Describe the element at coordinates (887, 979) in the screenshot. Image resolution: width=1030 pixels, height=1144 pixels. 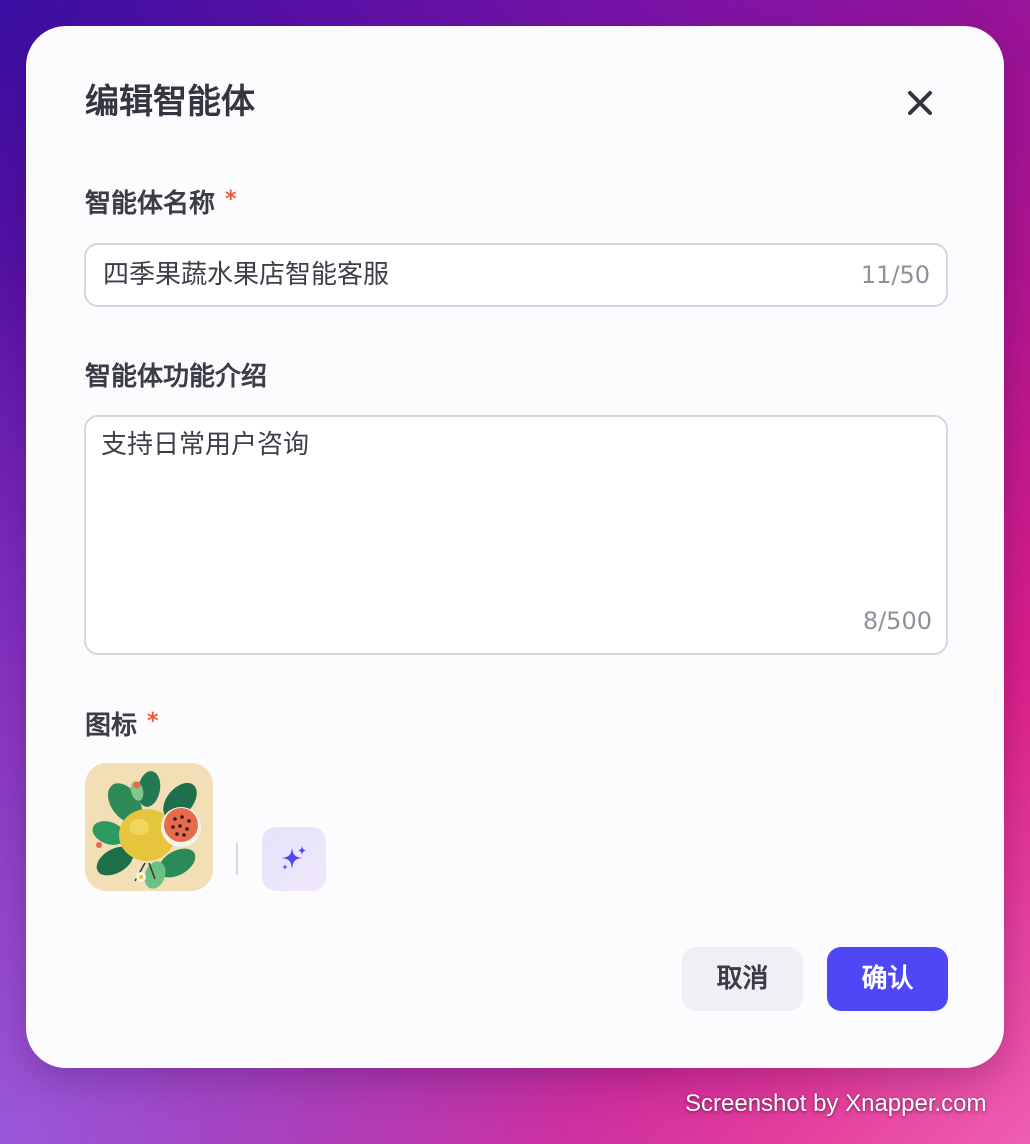
I see `confirm-button: 确认` at that location.